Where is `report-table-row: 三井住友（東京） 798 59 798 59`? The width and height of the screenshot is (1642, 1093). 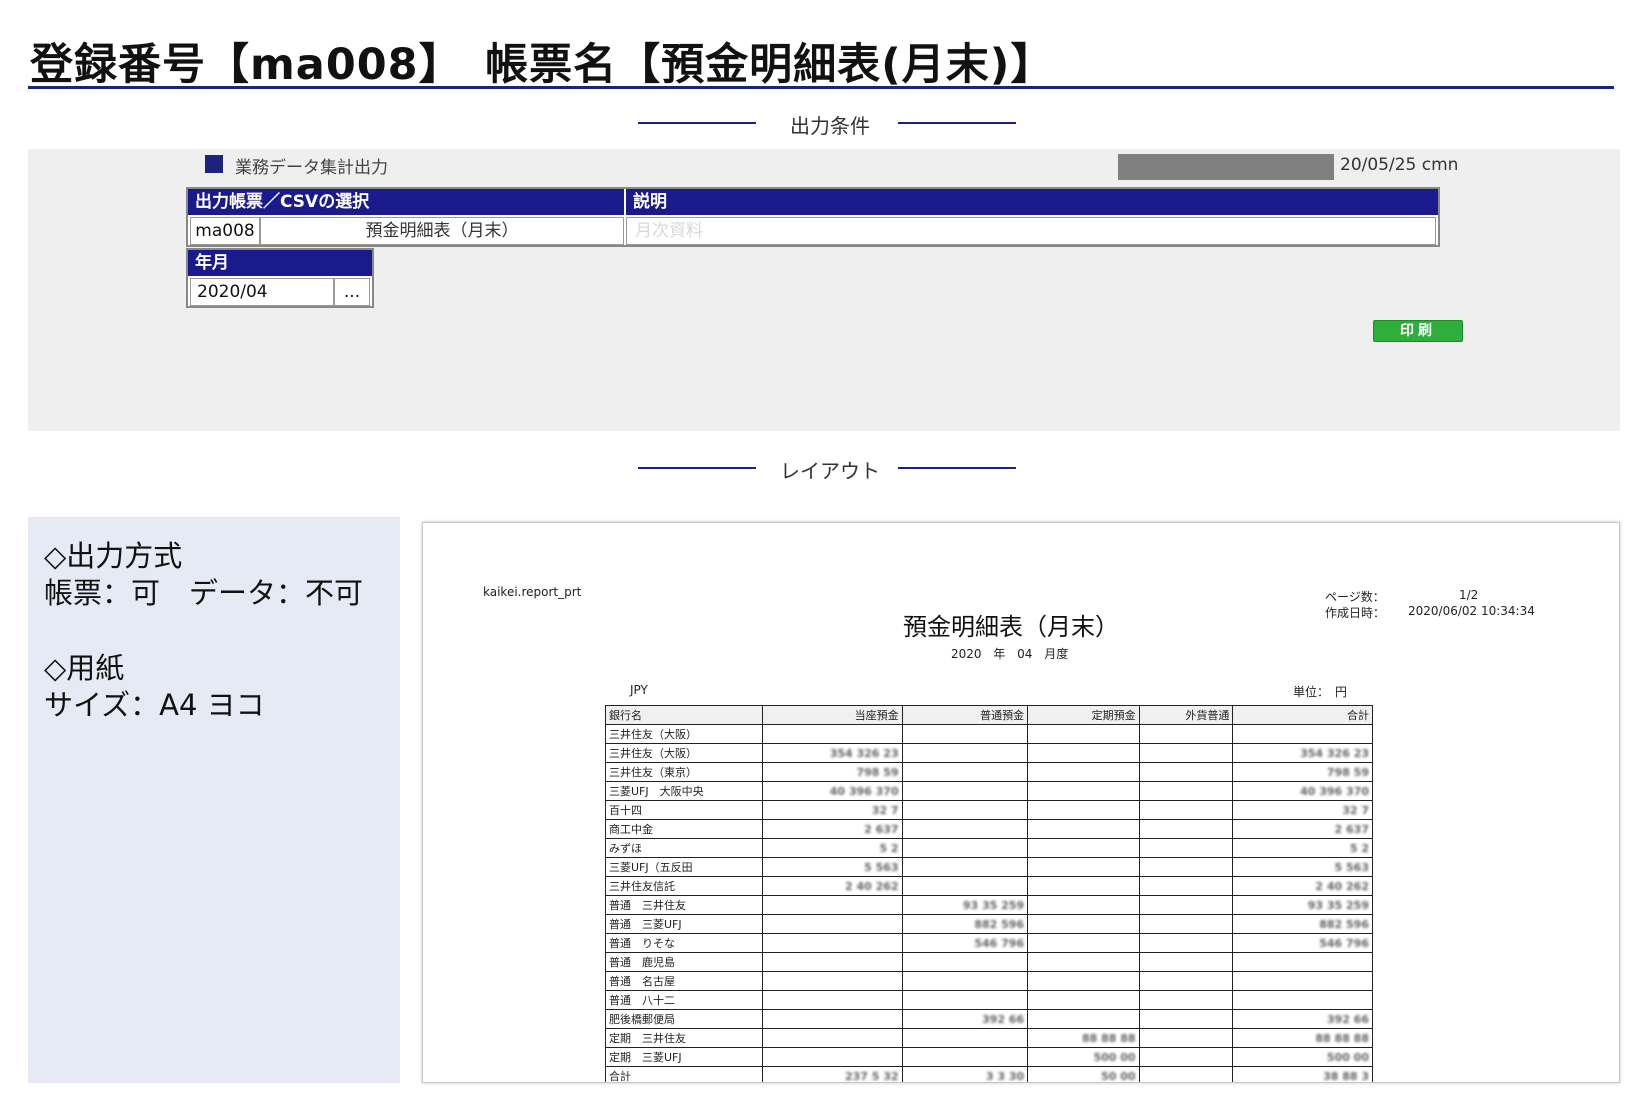 report-table-row: 三井住友（東京） 798 59 798 59 is located at coordinates (989, 772).